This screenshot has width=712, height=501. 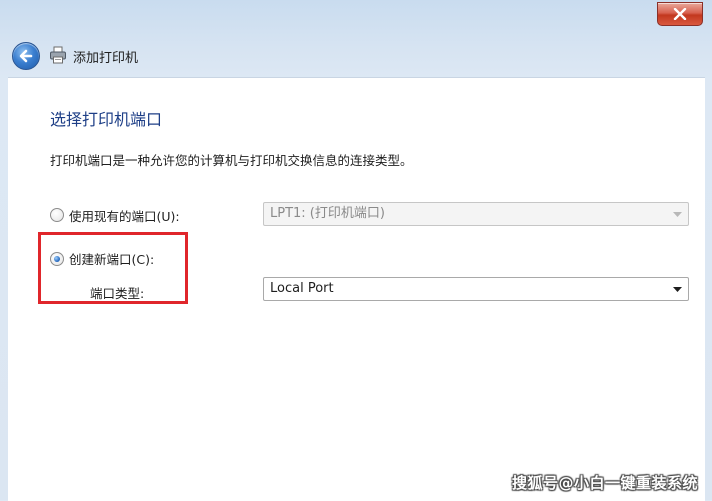 I want to click on page-title: 选择打印机端口, so click(x=106, y=119).